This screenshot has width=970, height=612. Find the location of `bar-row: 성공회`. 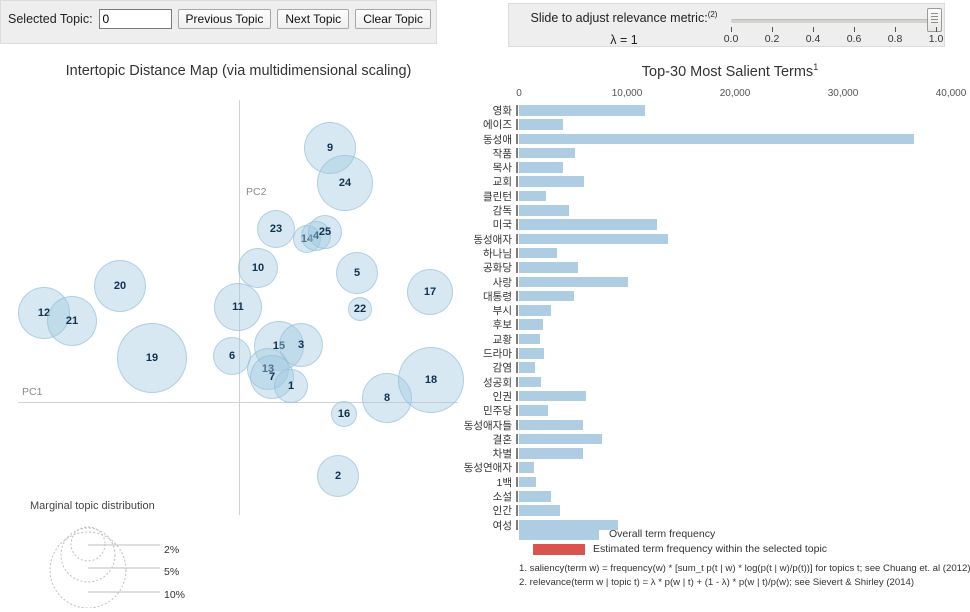

bar-row: 성공회 is located at coordinates (485, 383).